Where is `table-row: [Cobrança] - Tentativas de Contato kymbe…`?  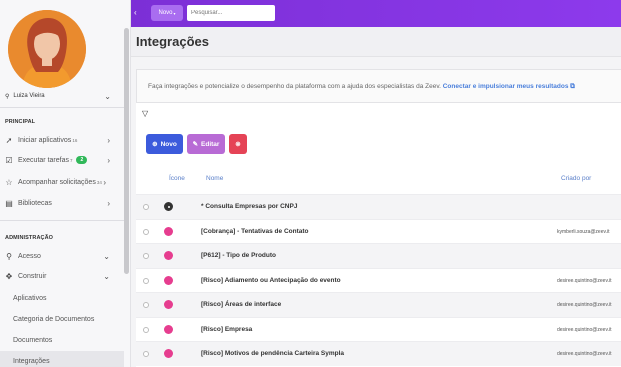
table-row: [Cobrança] - Tentativas de Contato kymbe… is located at coordinates (378, 231).